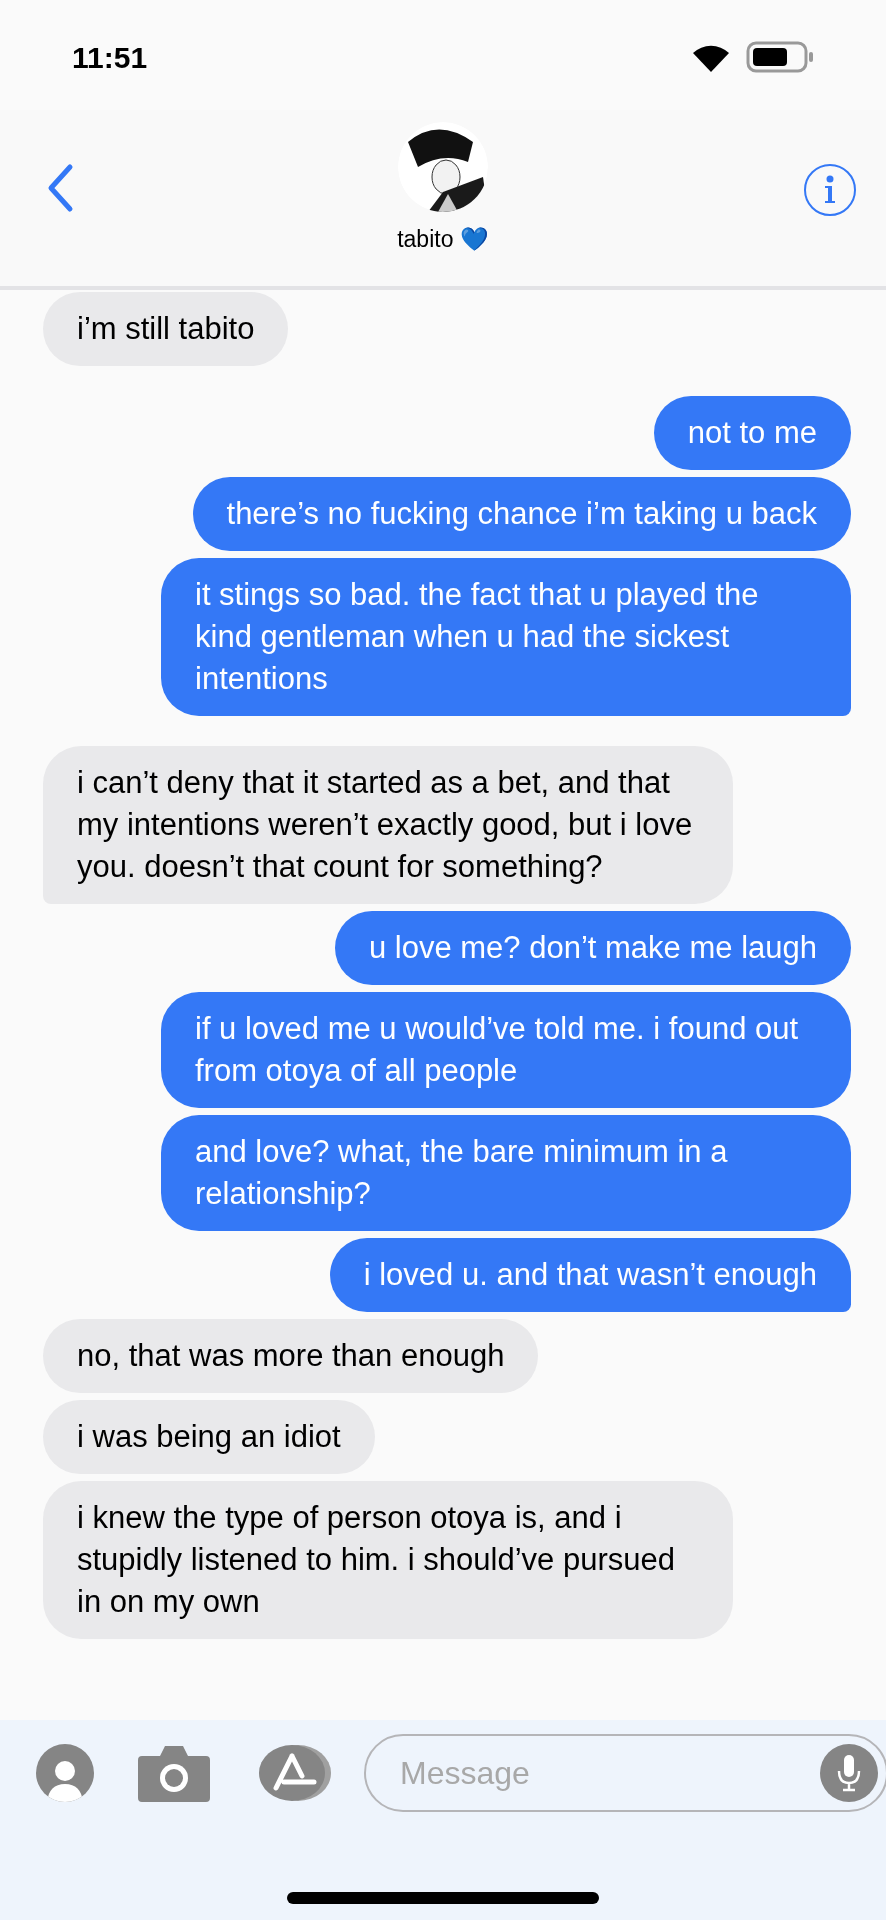  I want to click on message-field: Message, so click(625, 1773).